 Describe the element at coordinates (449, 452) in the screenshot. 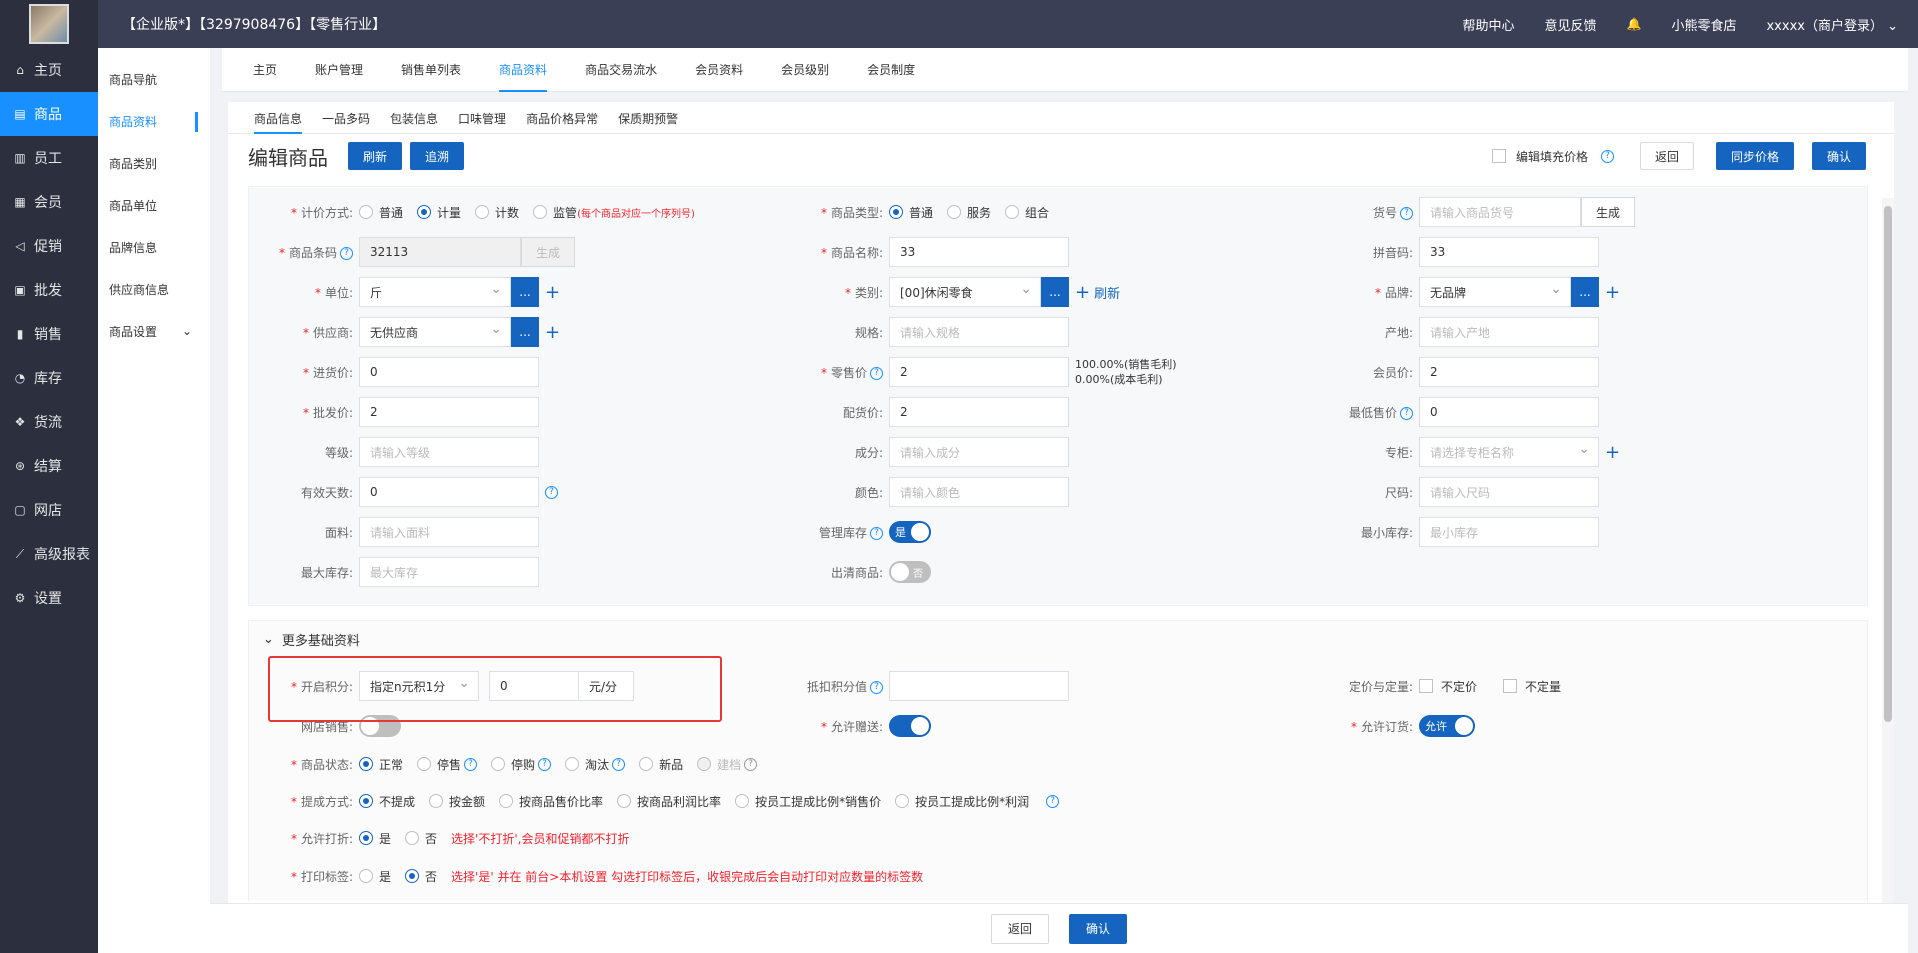

I see `grade-input: 请输入等级` at that location.